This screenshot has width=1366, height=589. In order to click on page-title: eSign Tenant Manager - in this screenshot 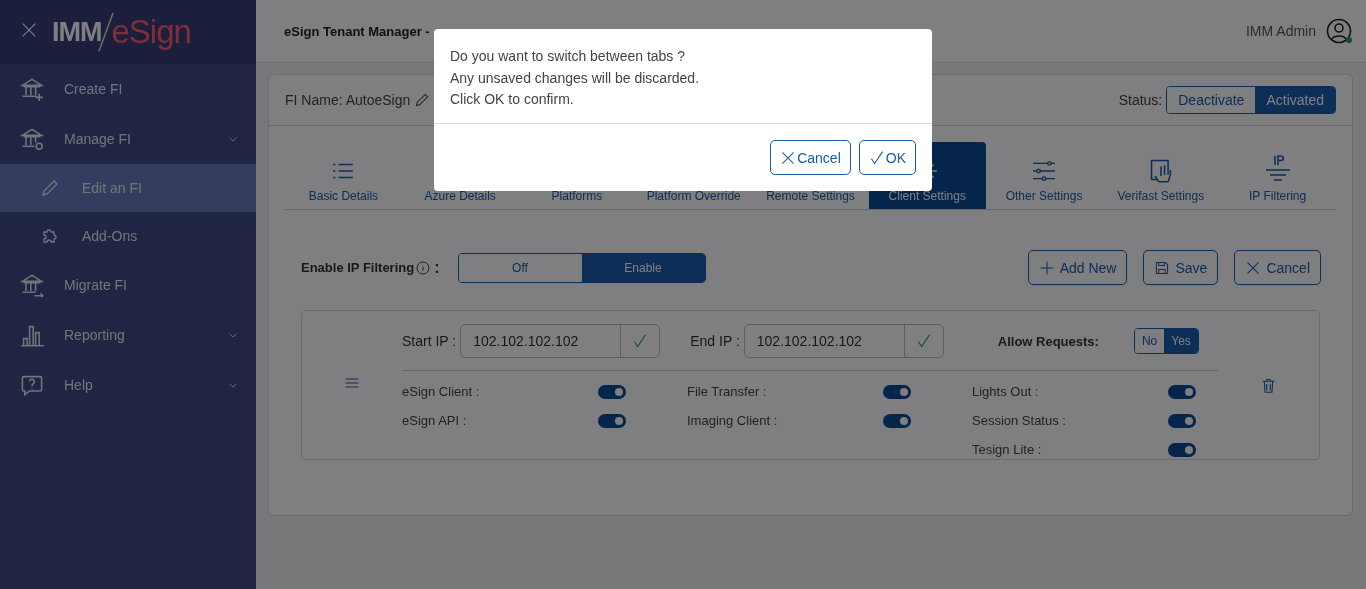, I will do `click(357, 31)`.